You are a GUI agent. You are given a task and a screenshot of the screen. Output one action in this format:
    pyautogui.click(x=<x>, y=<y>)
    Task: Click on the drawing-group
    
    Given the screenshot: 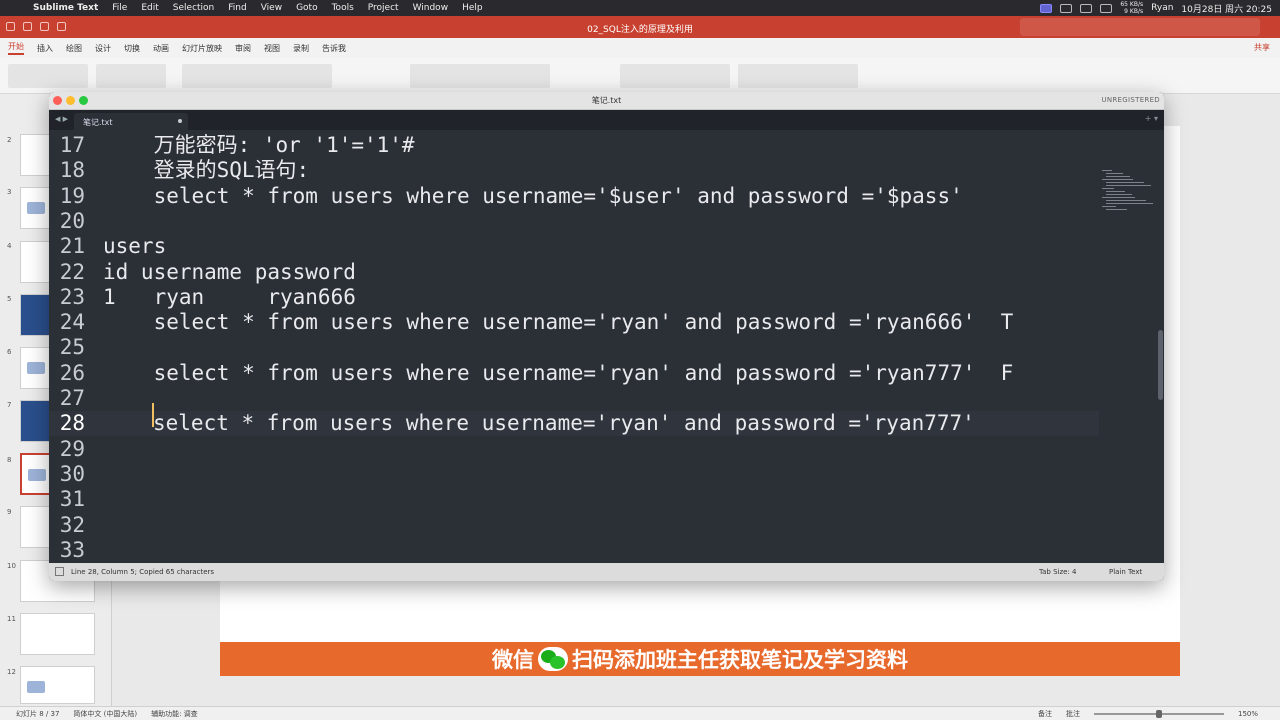 What is the action you would take?
    pyautogui.click(x=675, y=76)
    